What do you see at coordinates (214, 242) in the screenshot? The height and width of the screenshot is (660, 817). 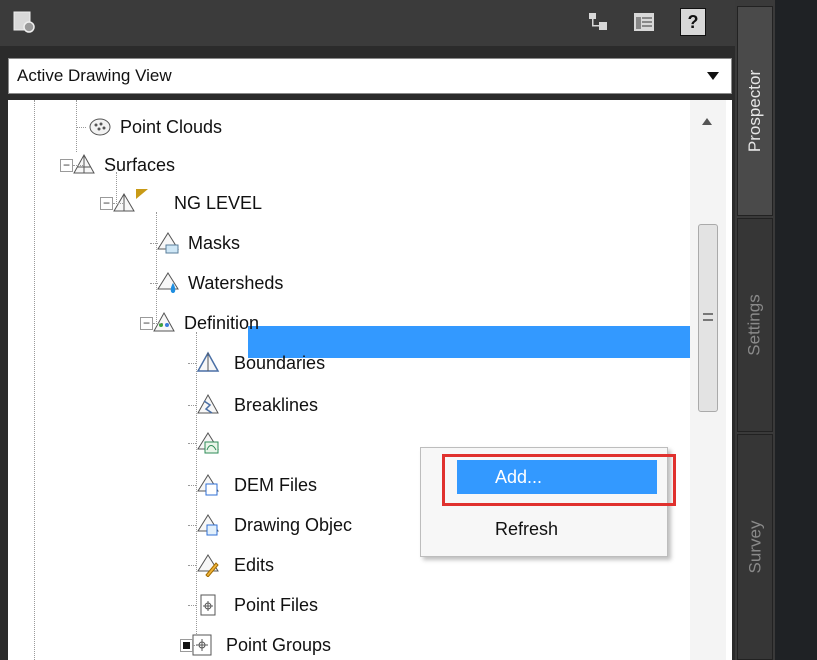 I see `tree-item-label: Masks` at bounding box center [214, 242].